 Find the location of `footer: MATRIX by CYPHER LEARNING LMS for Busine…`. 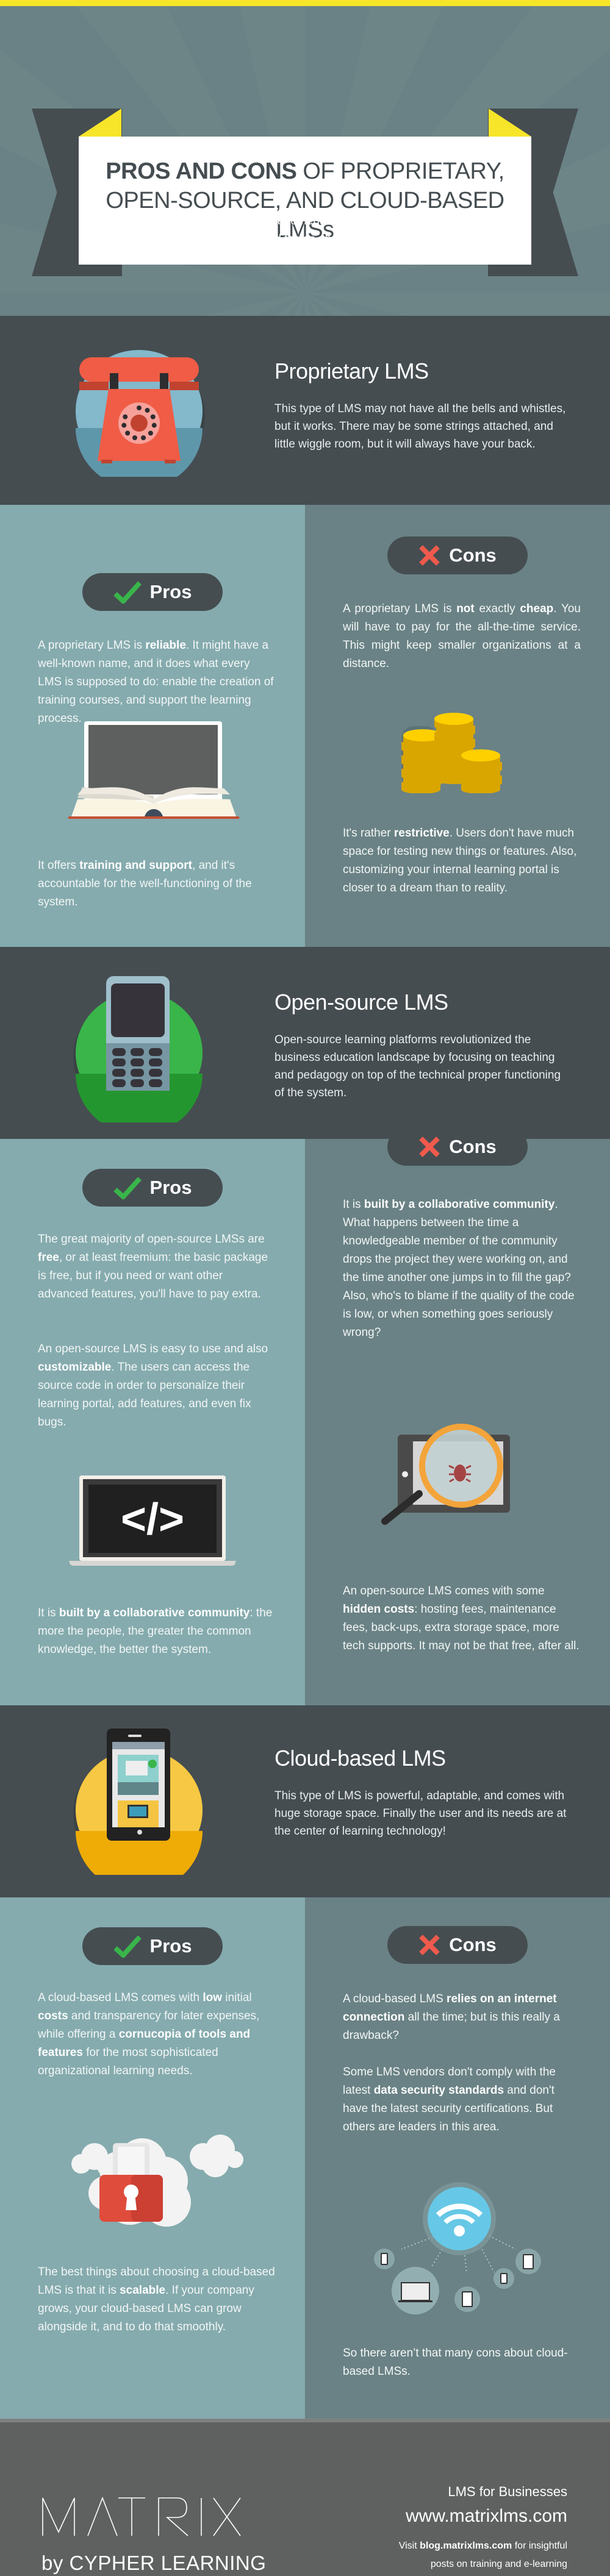

footer: MATRIX by CYPHER LEARNING LMS for Busine… is located at coordinates (305, 2497).